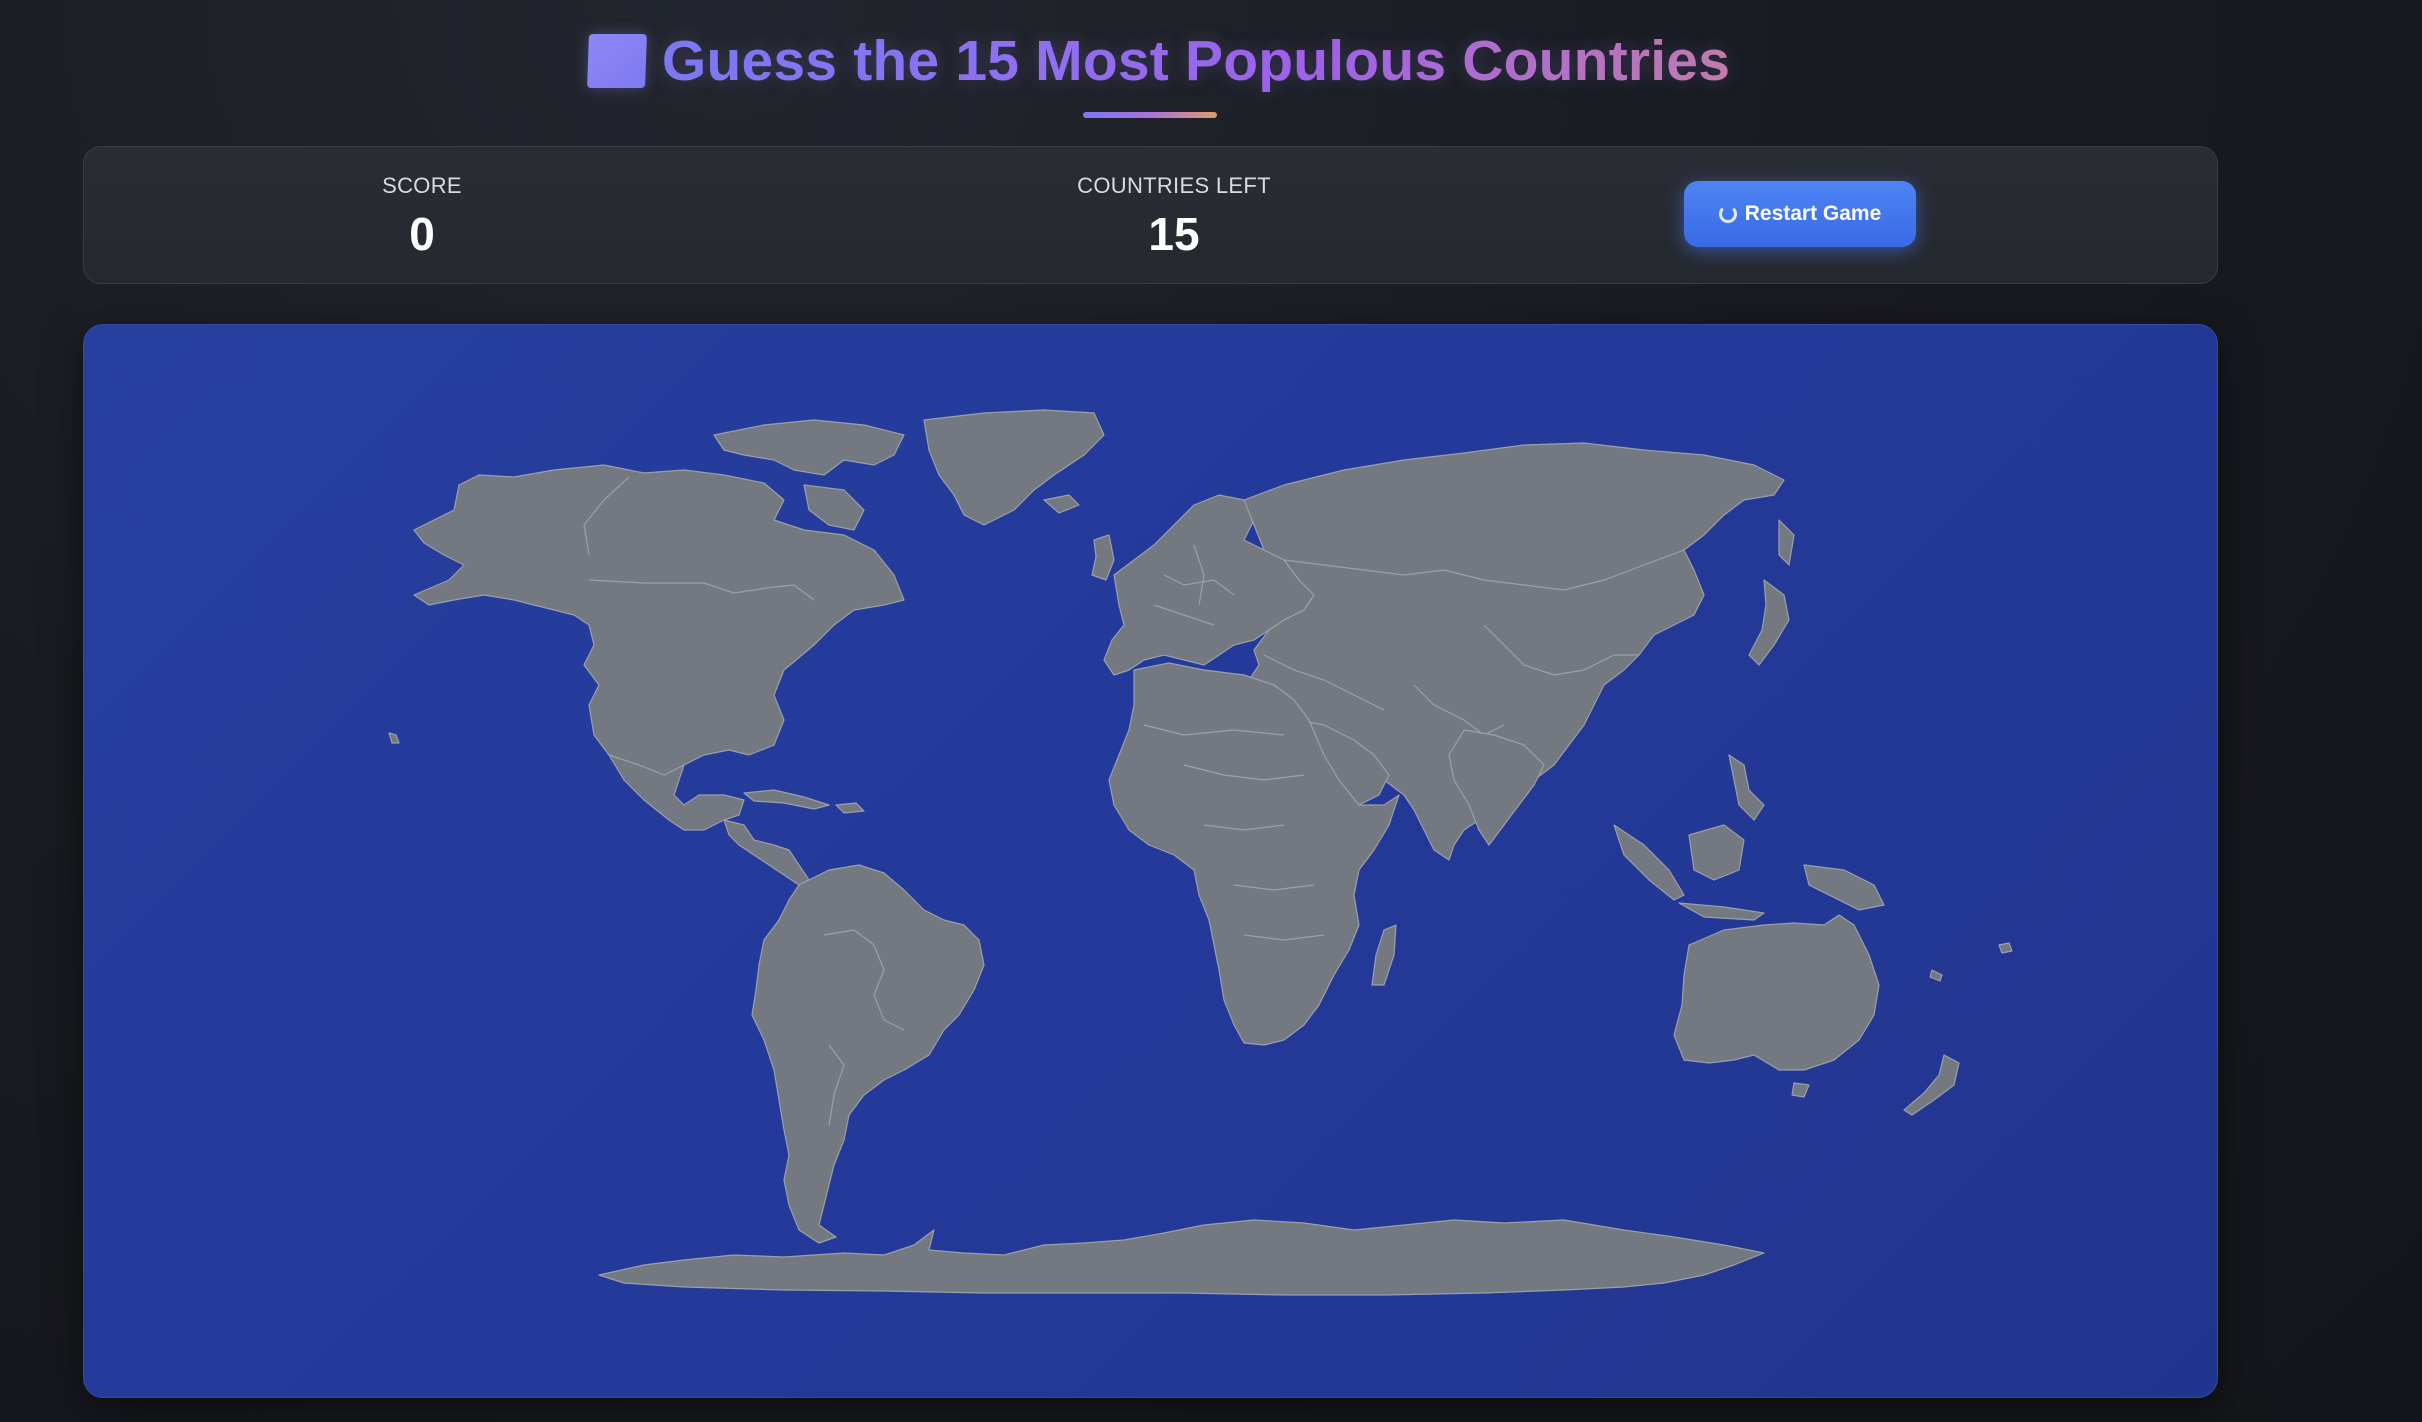 The image size is (2422, 1422). What do you see at coordinates (1844, 887) in the screenshot?
I see `country-new-guinea` at bounding box center [1844, 887].